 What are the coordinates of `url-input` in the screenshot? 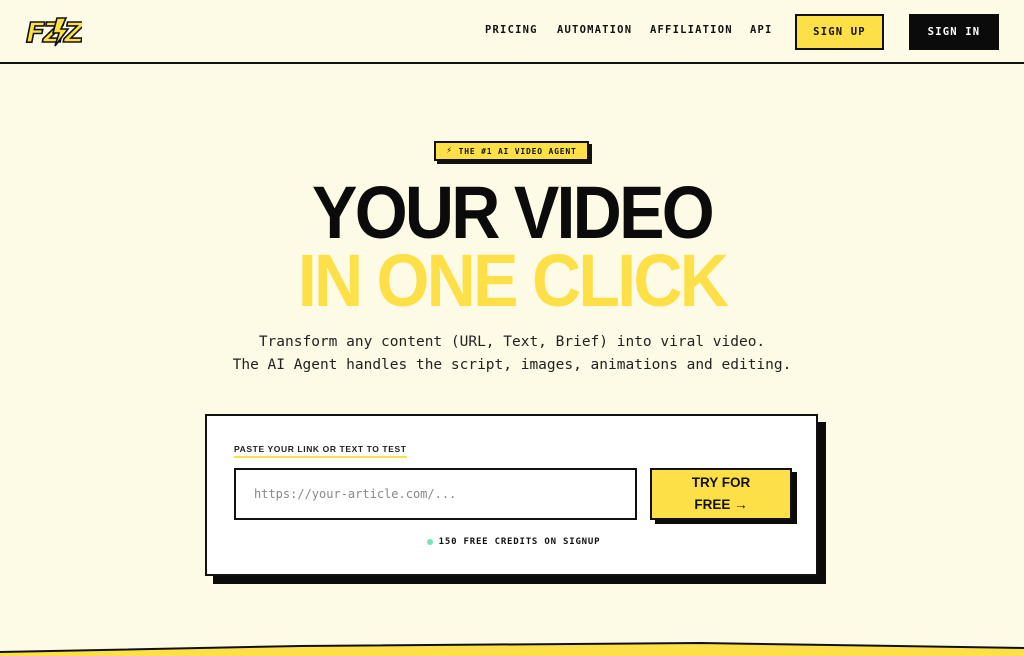 It's located at (435, 494).